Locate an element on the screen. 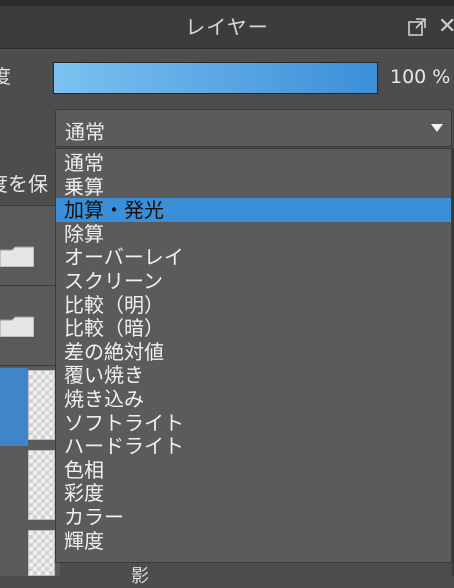  chevron-down-icon is located at coordinates (437, 128).